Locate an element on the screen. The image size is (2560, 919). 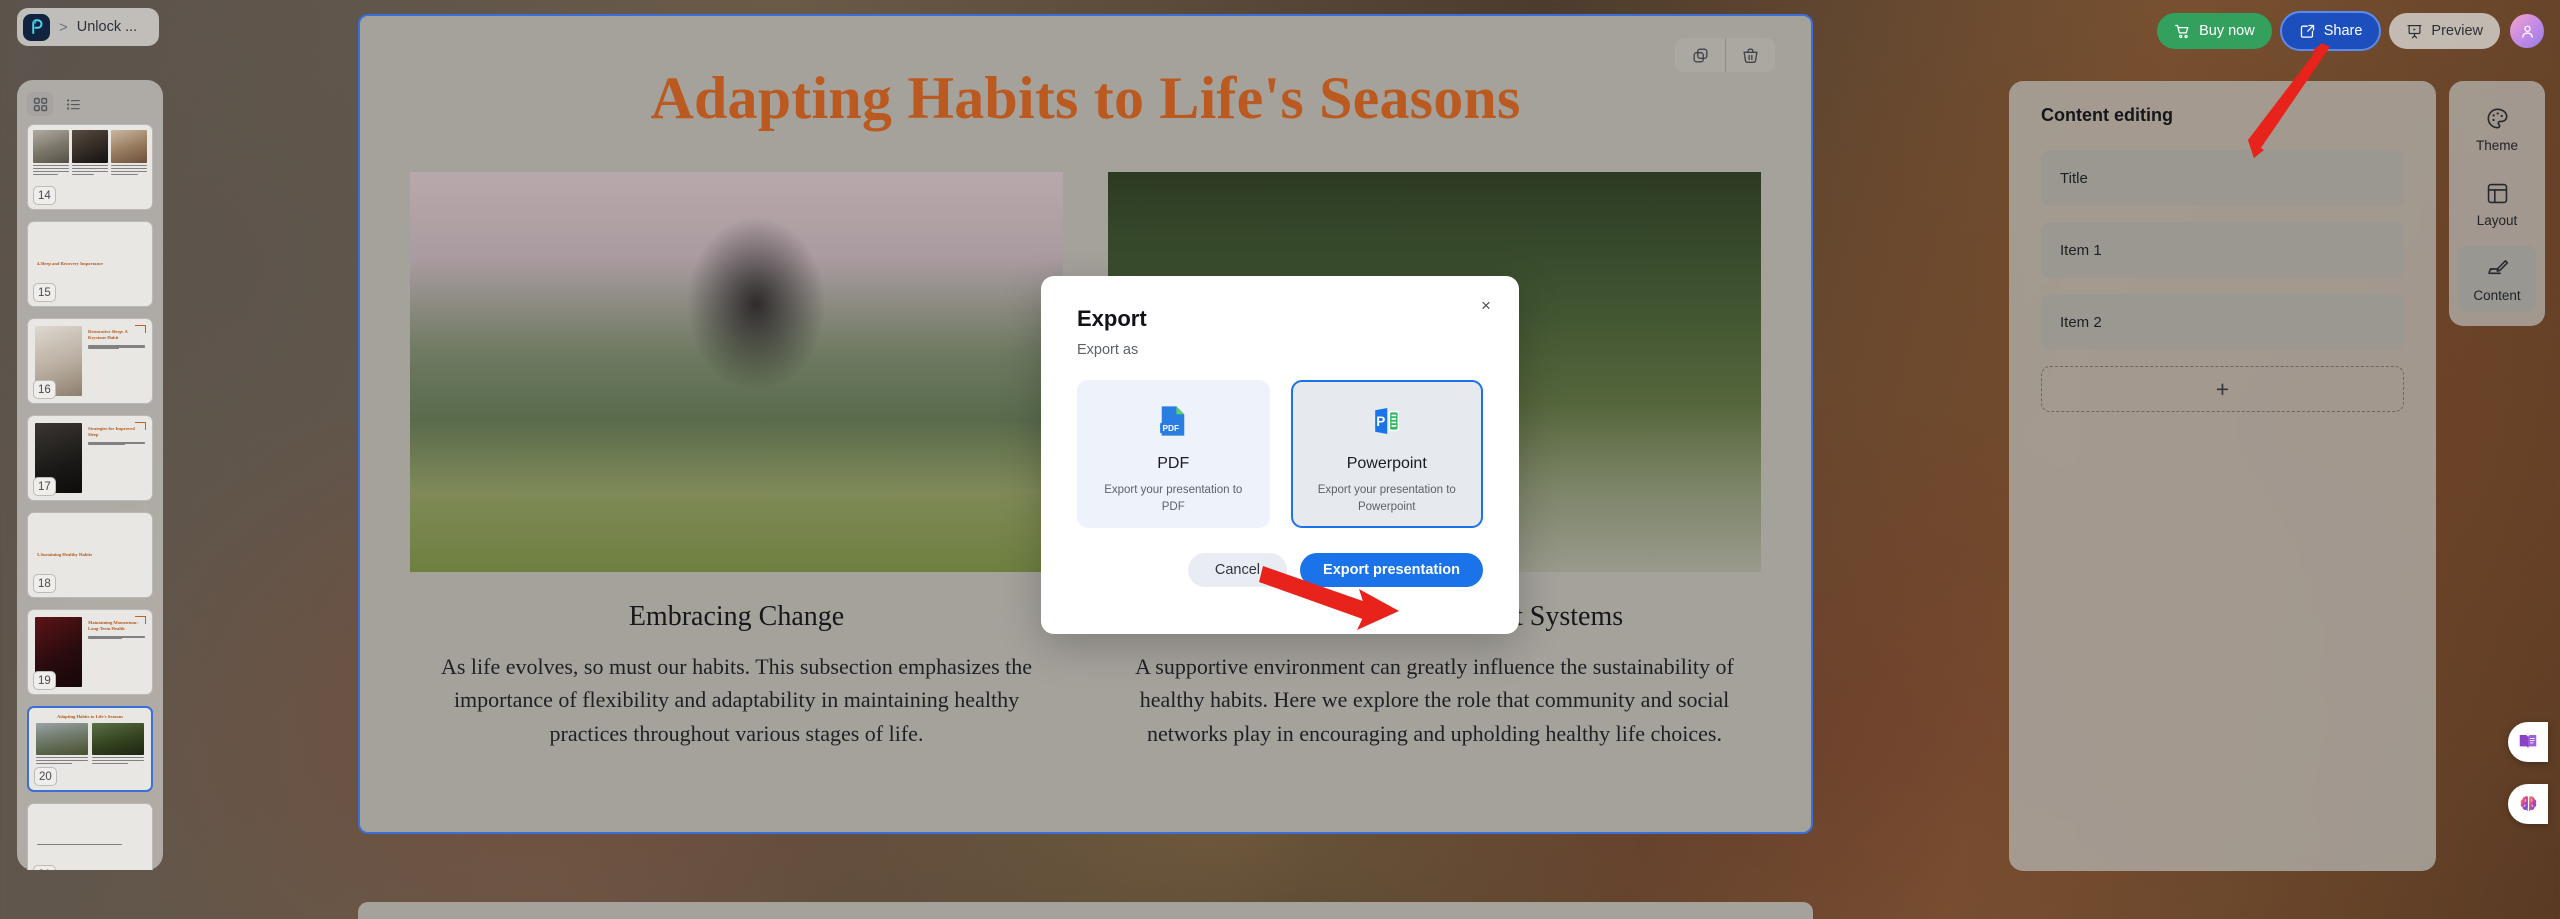
export-option-name: Powerpoint is located at coordinates (1386, 463).